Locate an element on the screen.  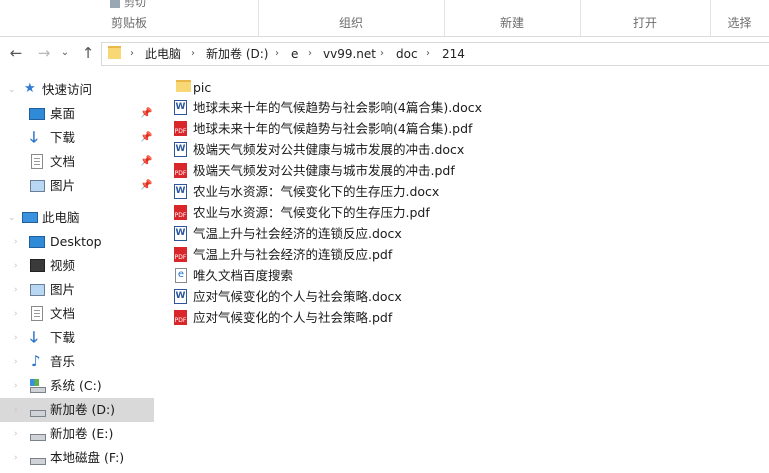
sidebar-item-drive-d: › 新加卷 (D:) is located at coordinates (77, 410).